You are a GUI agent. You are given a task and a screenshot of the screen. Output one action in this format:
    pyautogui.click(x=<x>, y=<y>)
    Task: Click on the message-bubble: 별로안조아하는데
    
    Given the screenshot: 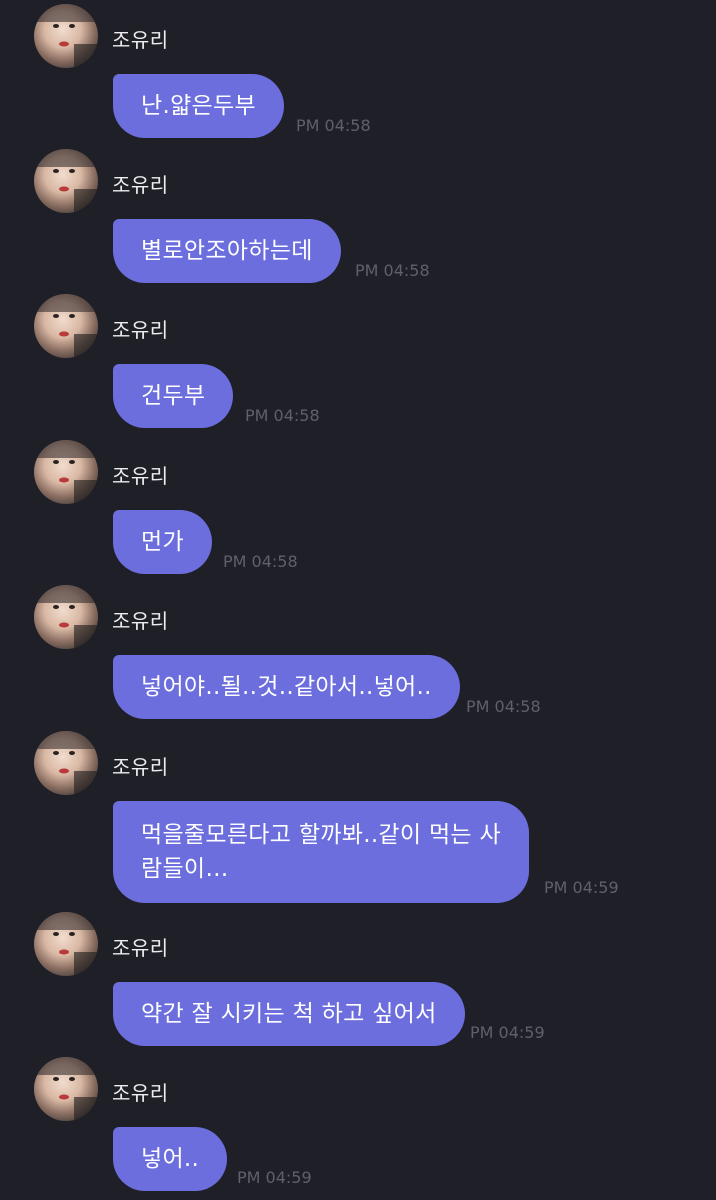 What is the action you would take?
    pyautogui.click(x=227, y=251)
    